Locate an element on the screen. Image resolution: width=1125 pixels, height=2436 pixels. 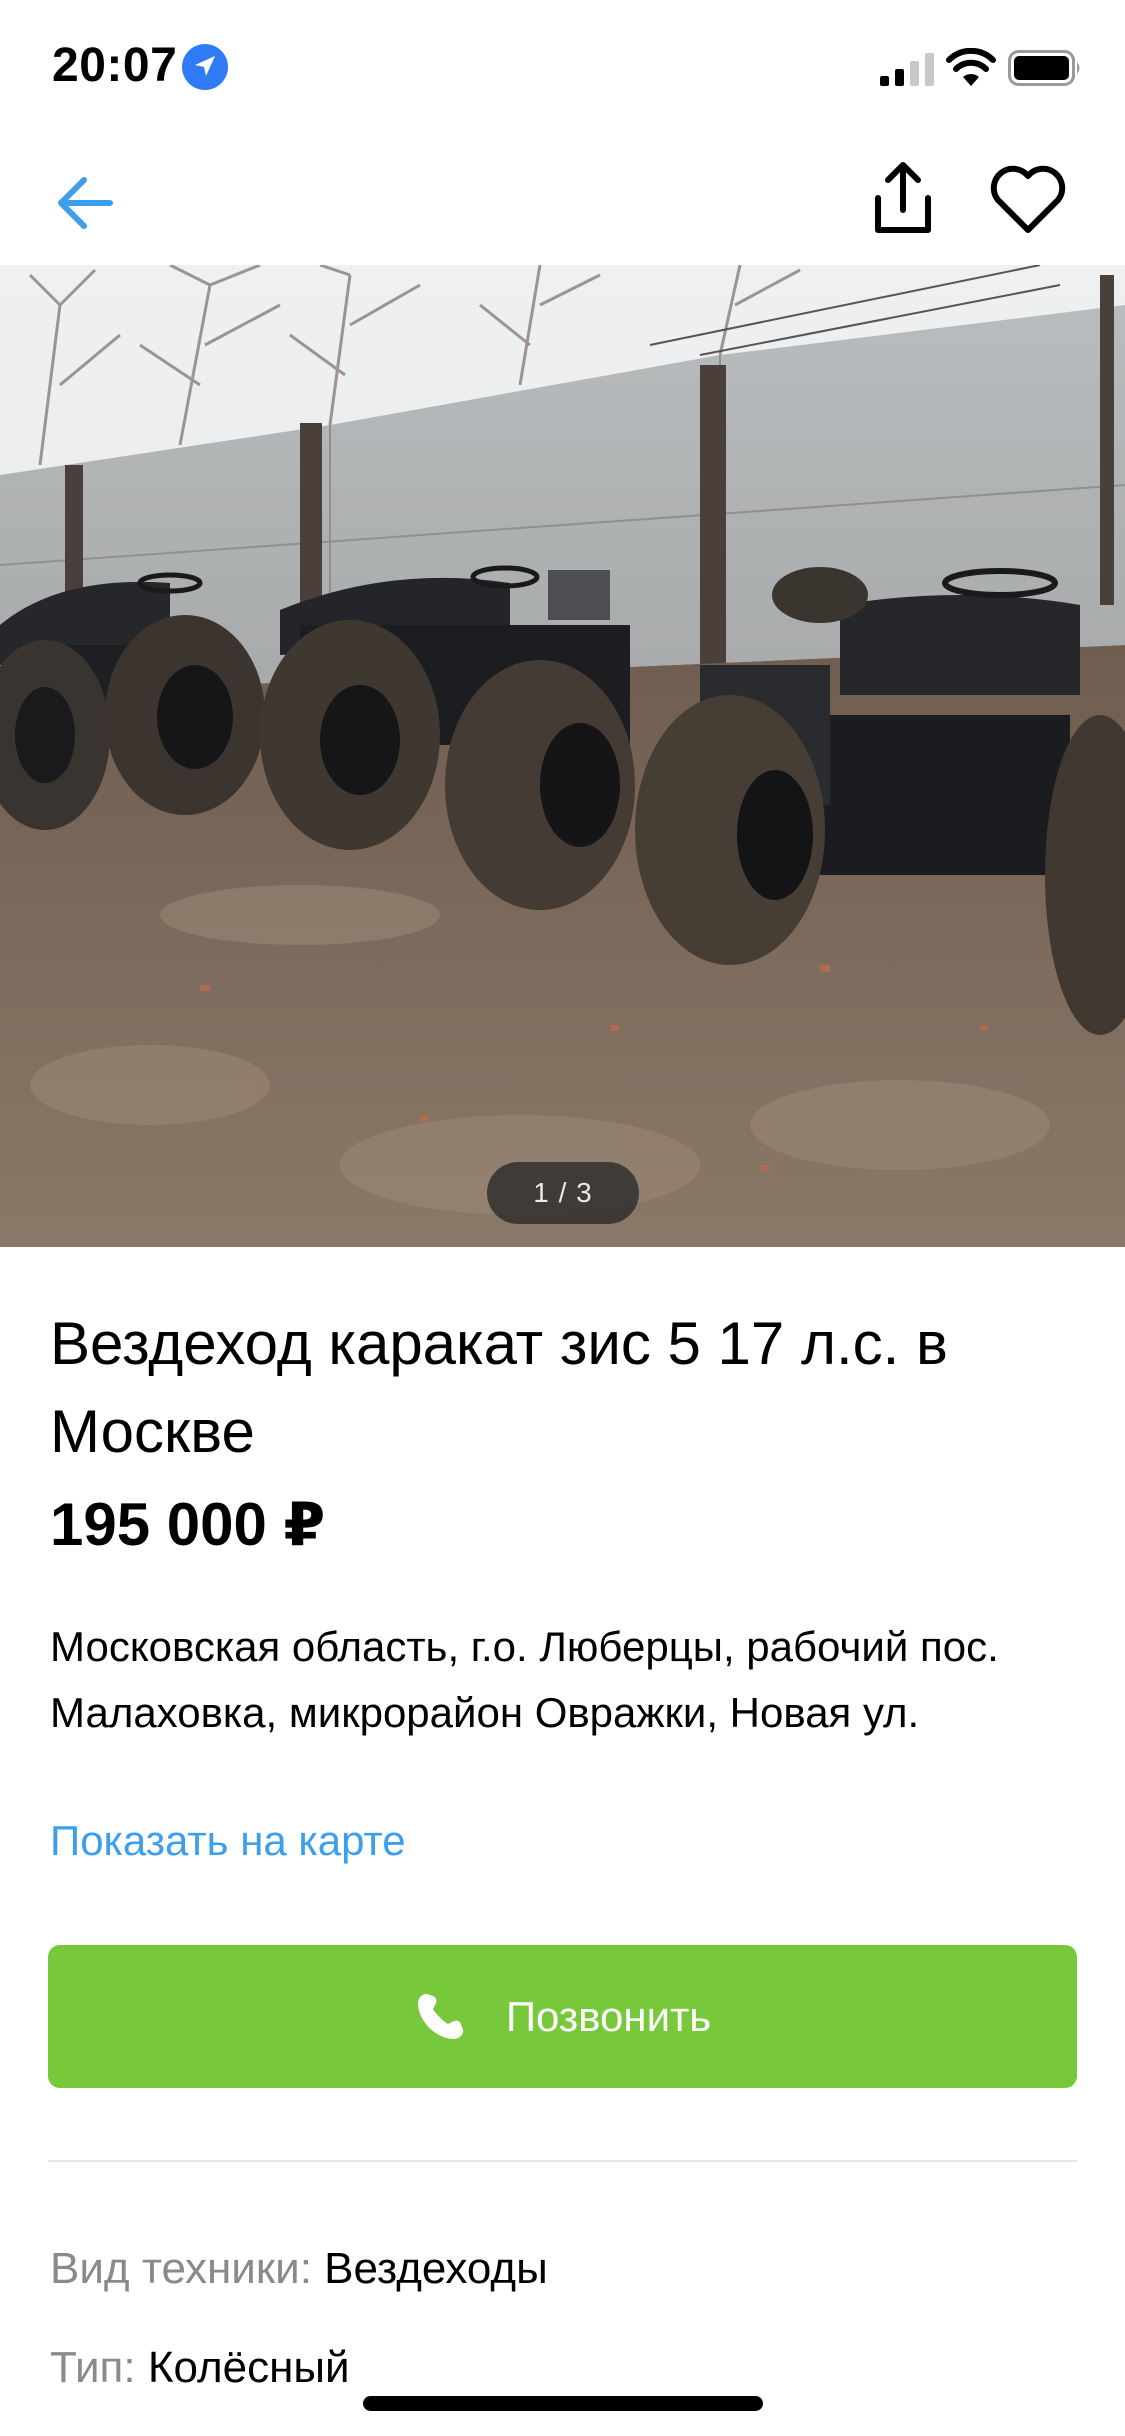
status-time: 20:07 is located at coordinates (115, 65).